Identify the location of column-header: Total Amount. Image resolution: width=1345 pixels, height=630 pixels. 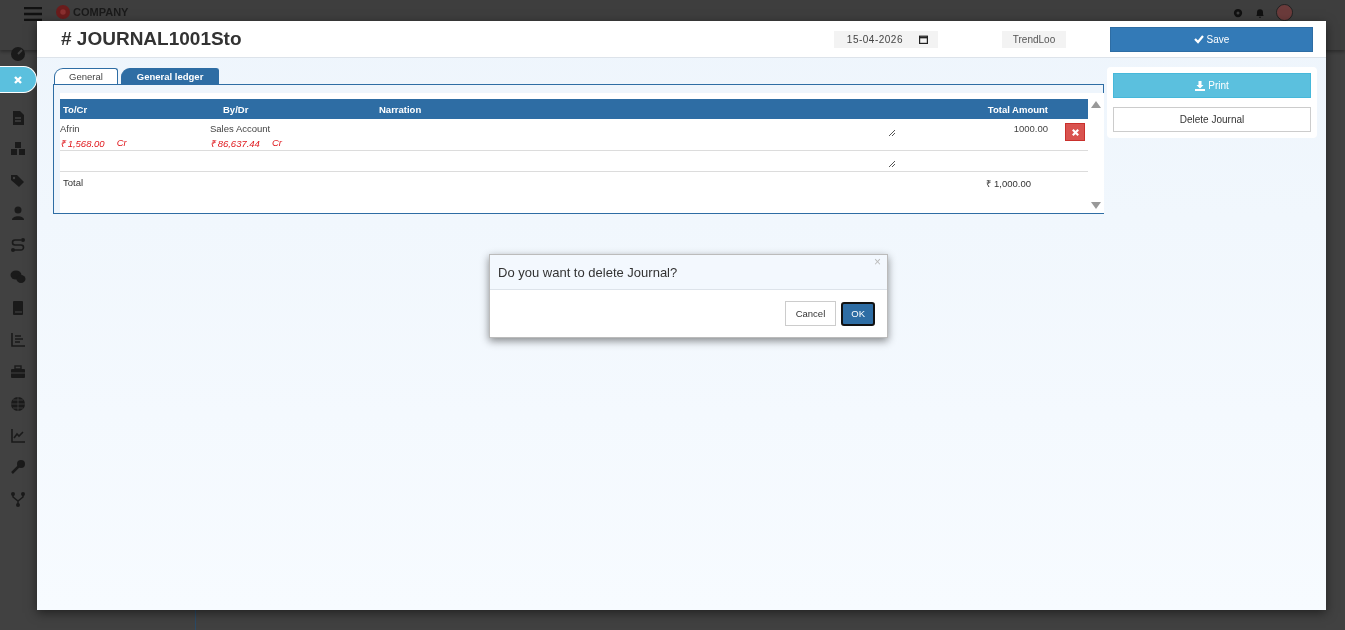
(1017, 109).